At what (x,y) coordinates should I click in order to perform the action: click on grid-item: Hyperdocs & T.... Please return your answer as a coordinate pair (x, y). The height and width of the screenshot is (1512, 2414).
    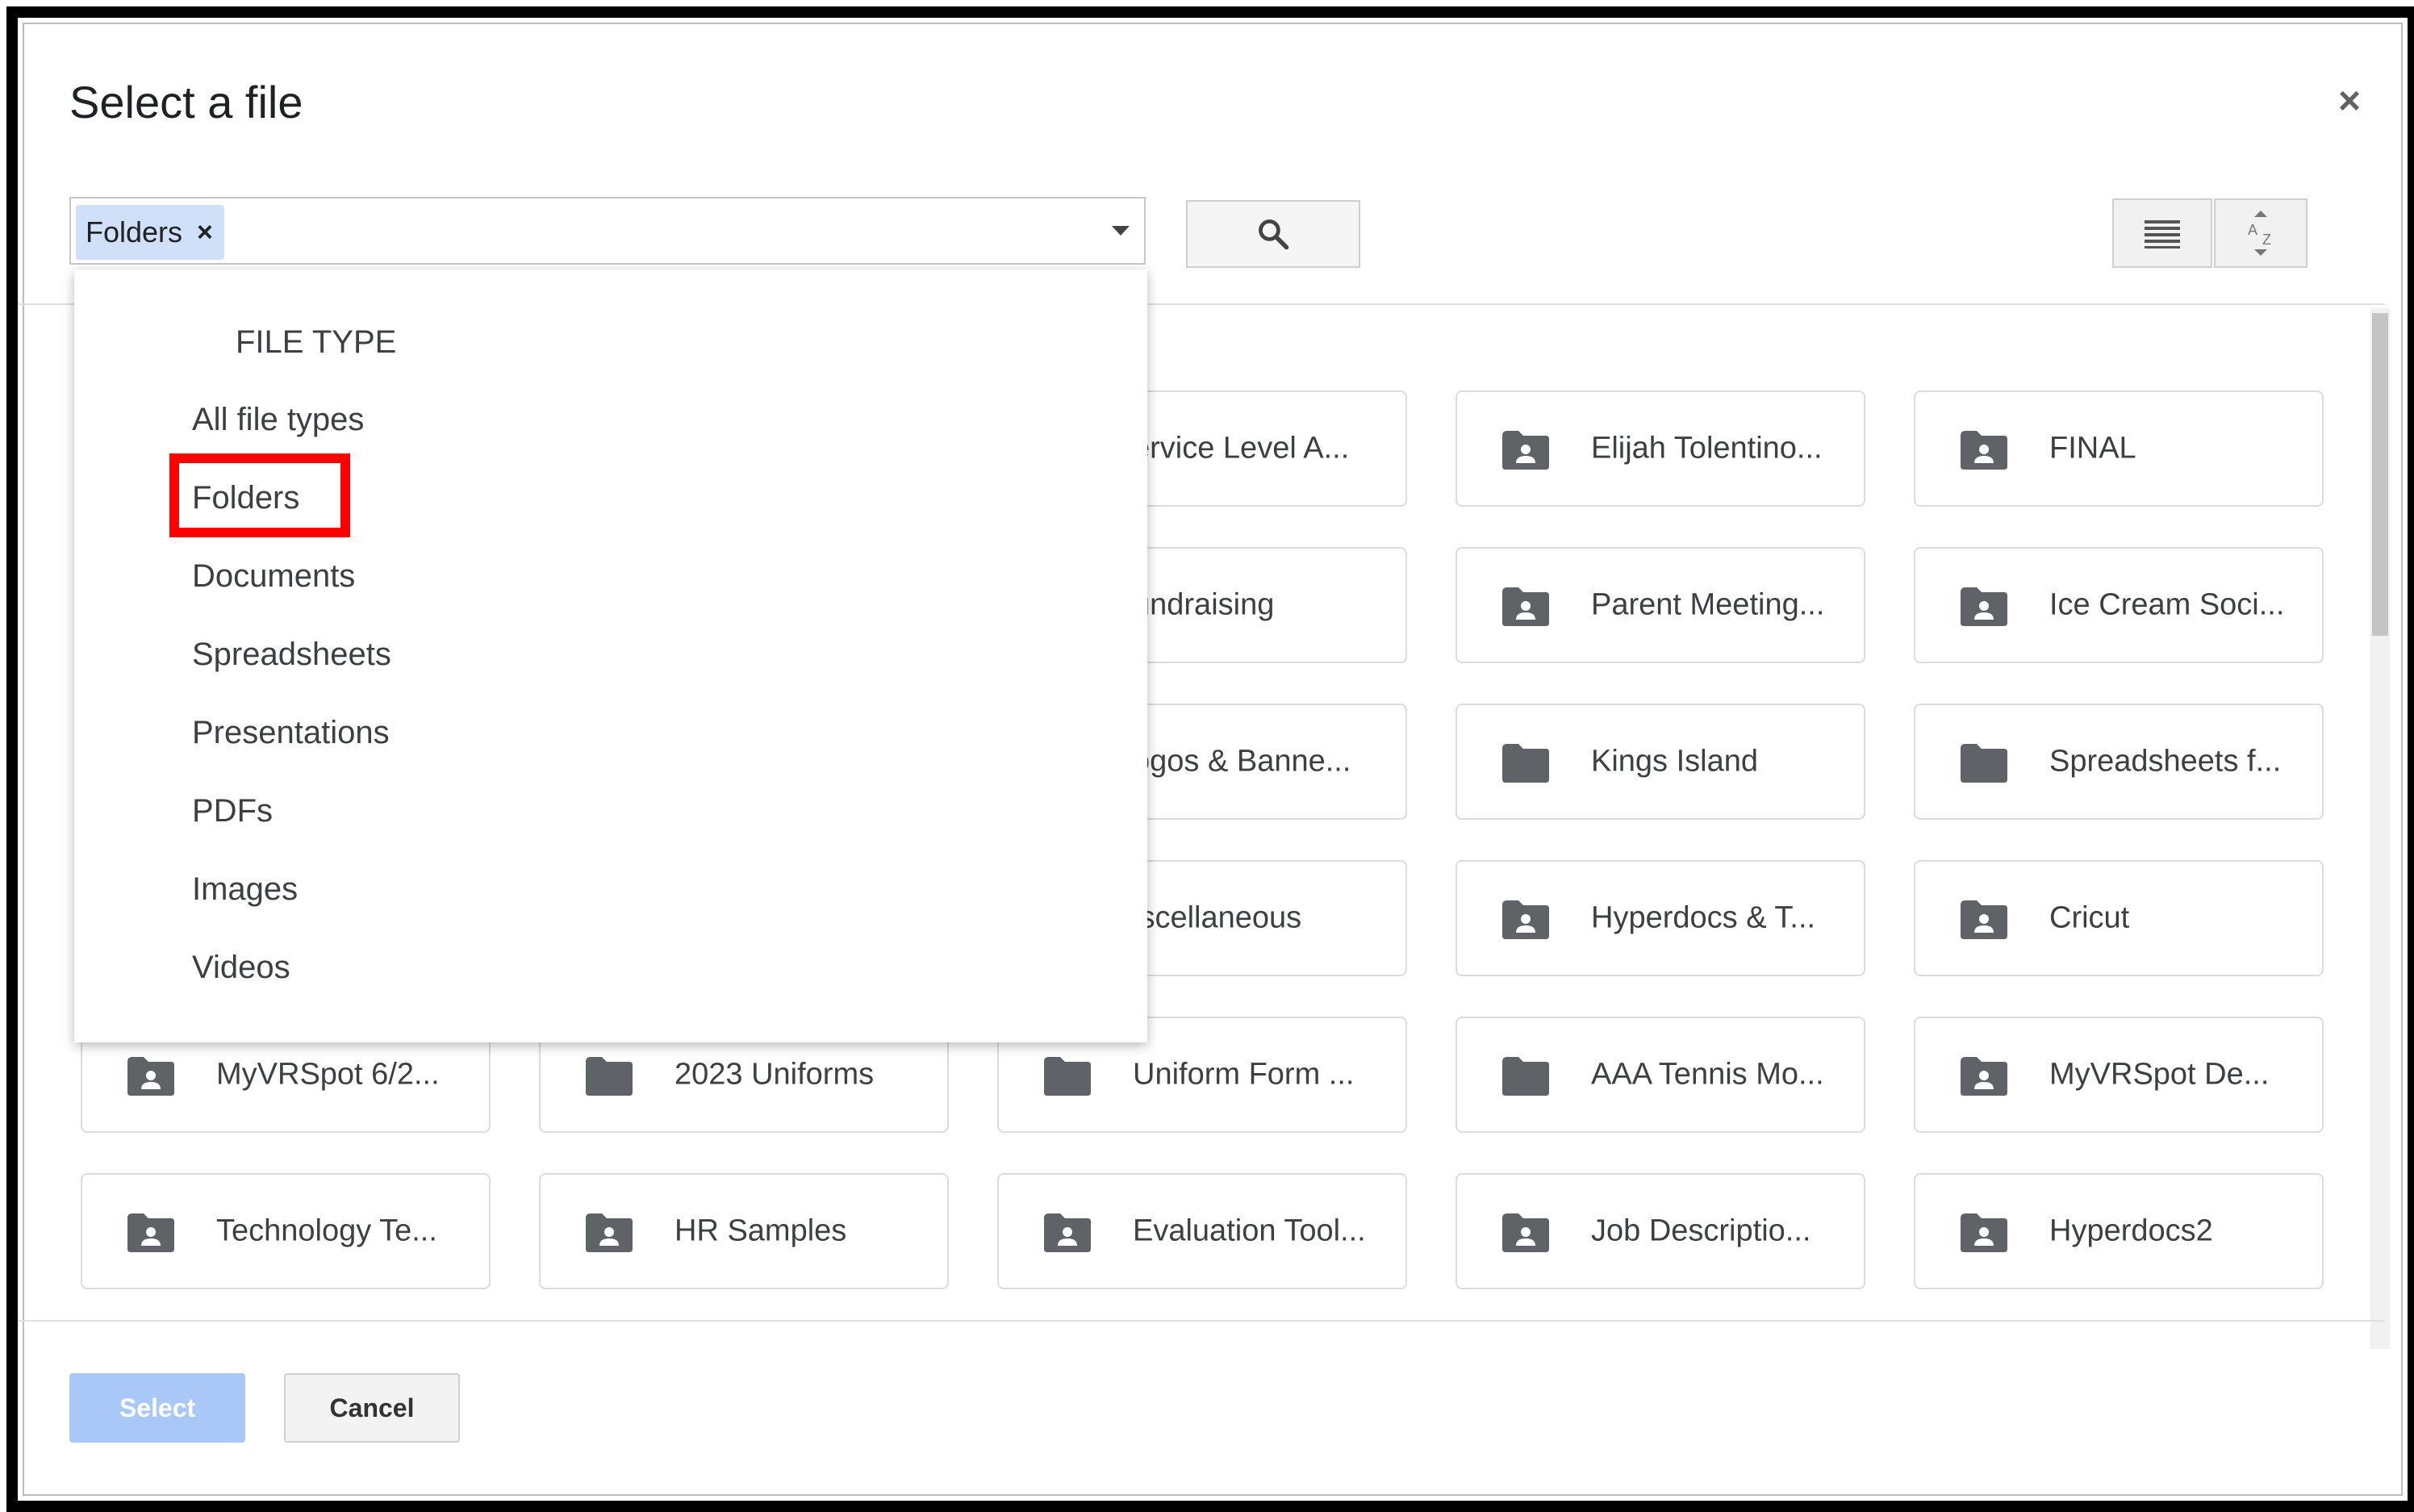
    Looking at the image, I should click on (1660, 918).